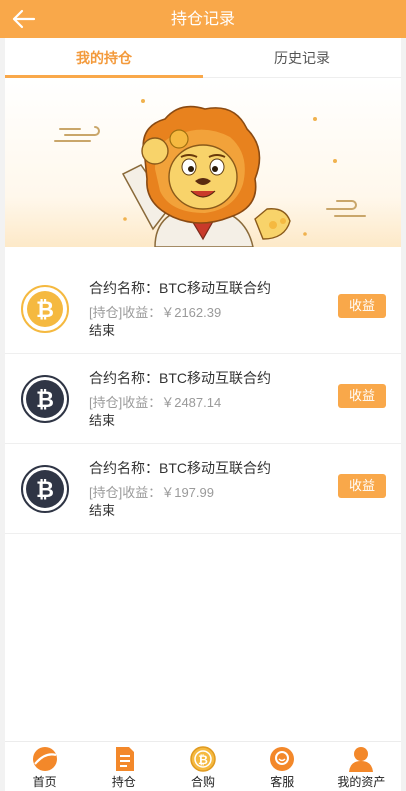  I want to click on tabbar-item-home: 首页, so click(44, 766).